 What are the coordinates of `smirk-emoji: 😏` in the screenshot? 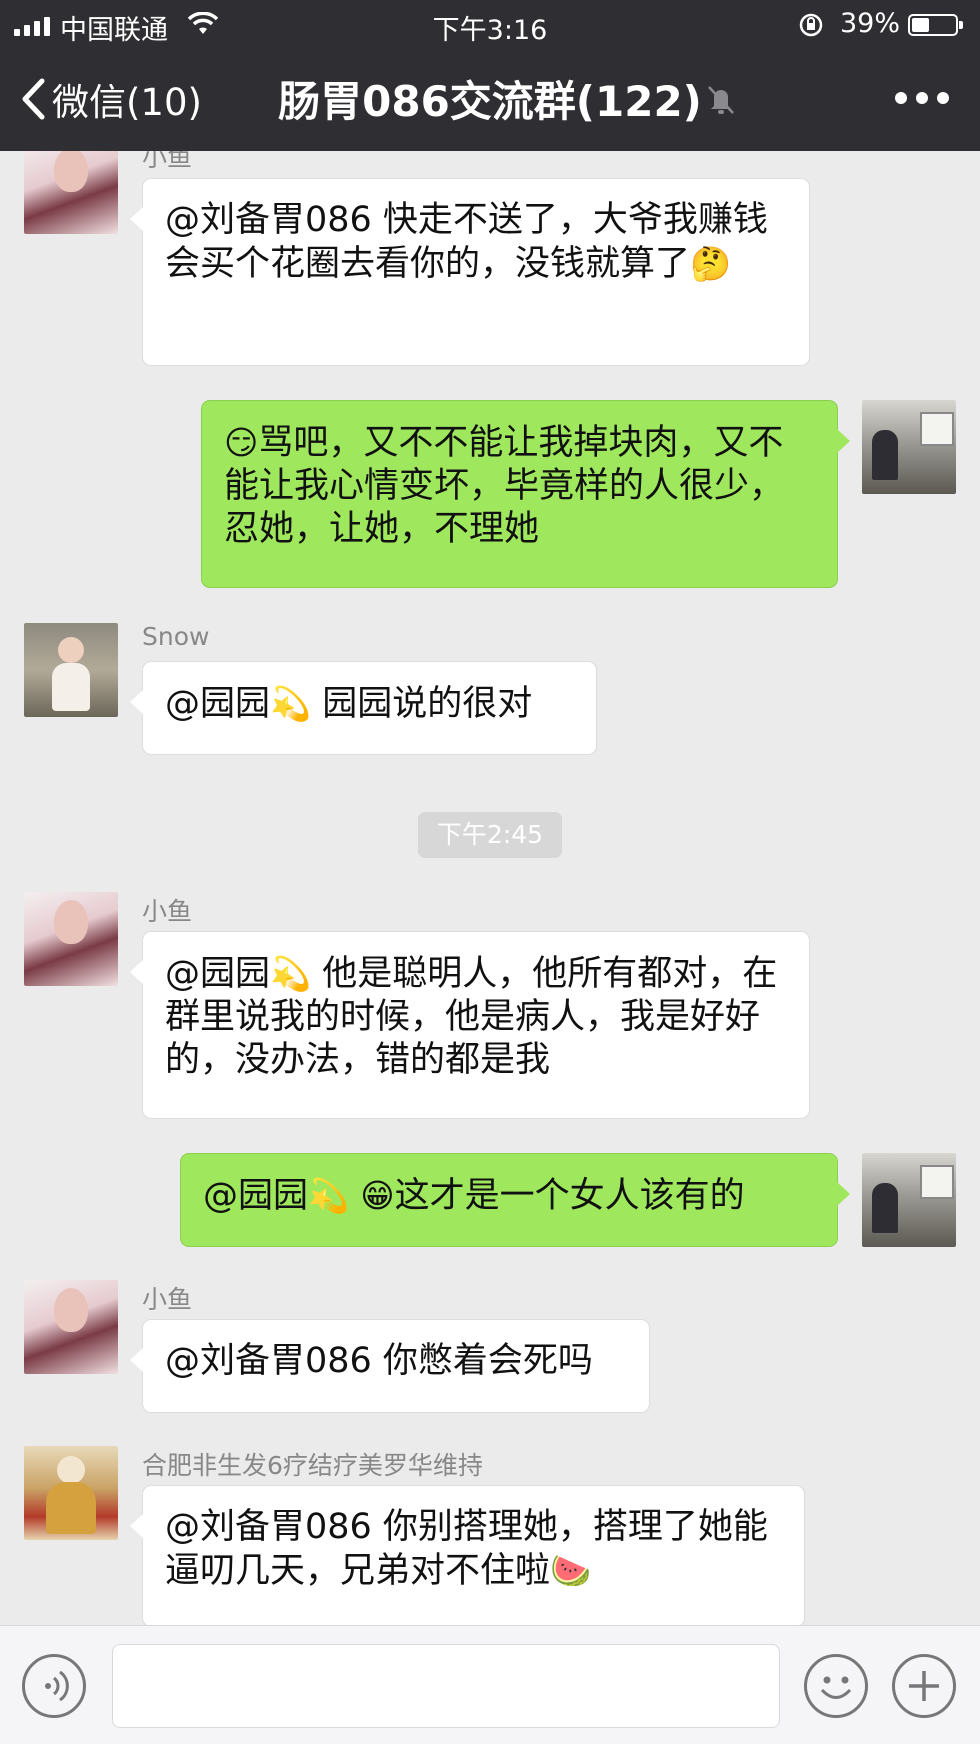 It's located at (241, 442).